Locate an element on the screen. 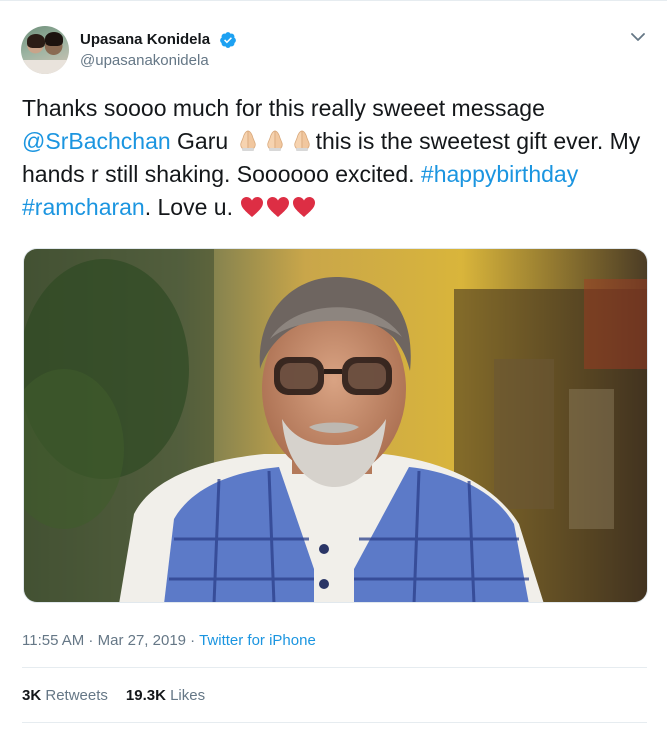 The image size is (667, 733). likes-stat: 19.3K Likes is located at coordinates (165, 695).